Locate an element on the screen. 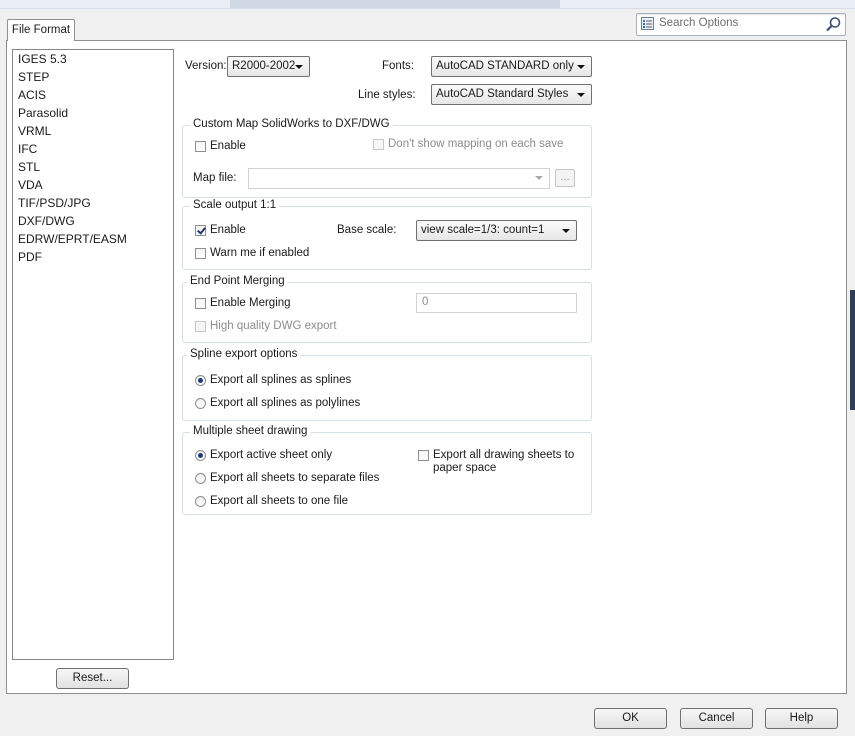  format-list-item: STL is located at coordinates (29, 167).